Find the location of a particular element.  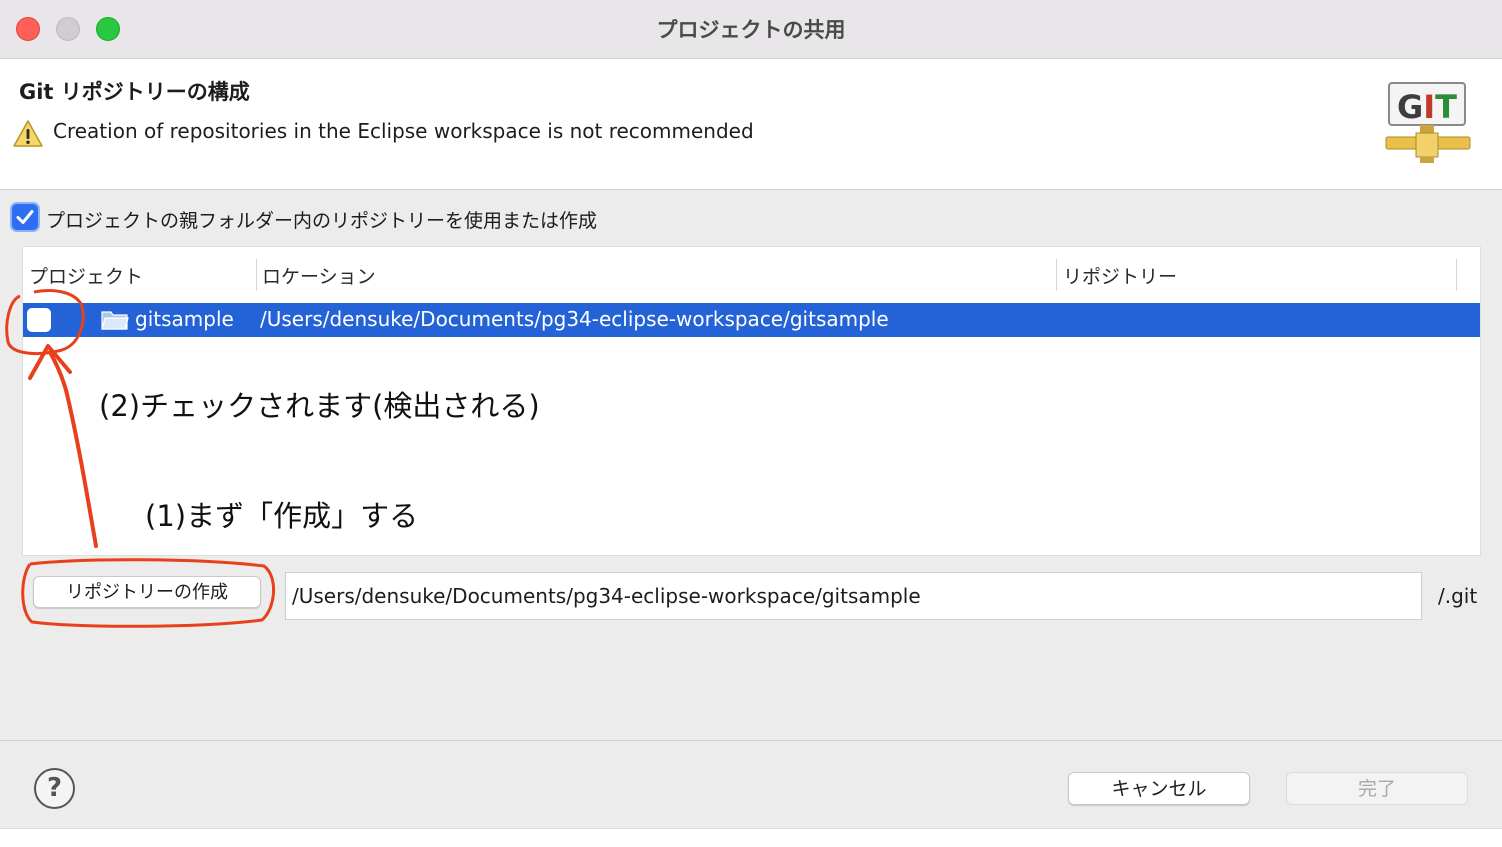

column-header-repository: リポジトリー is located at coordinates (1120, 275).